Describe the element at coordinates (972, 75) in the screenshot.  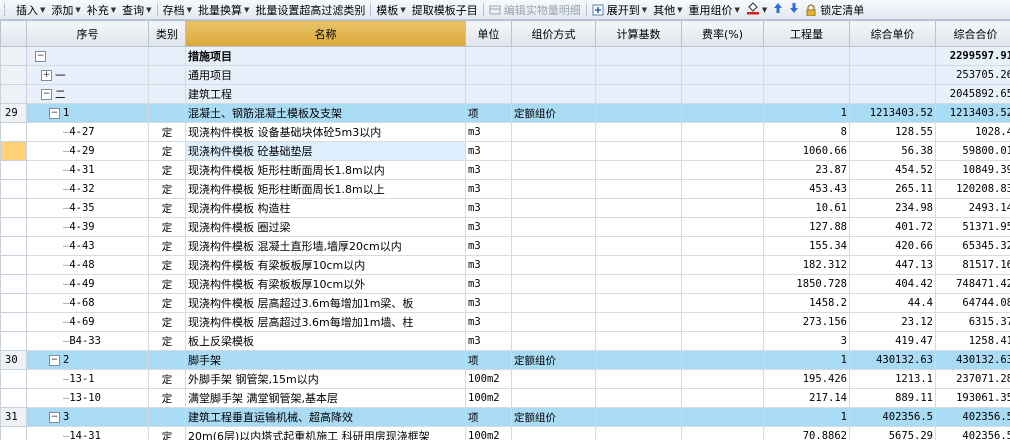
I see `cell-total: 253705.26` at that location.